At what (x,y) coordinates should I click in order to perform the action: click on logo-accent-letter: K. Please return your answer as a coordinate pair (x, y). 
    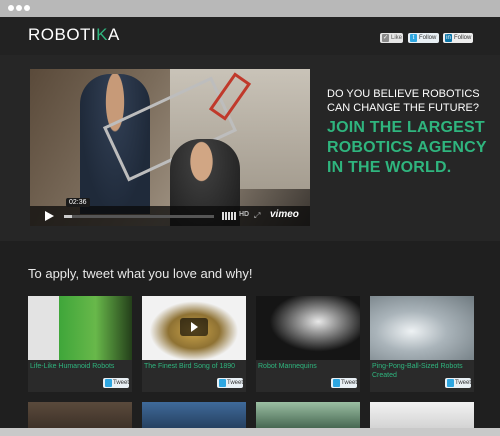
    Looking at the image, I should click on (102, 34).